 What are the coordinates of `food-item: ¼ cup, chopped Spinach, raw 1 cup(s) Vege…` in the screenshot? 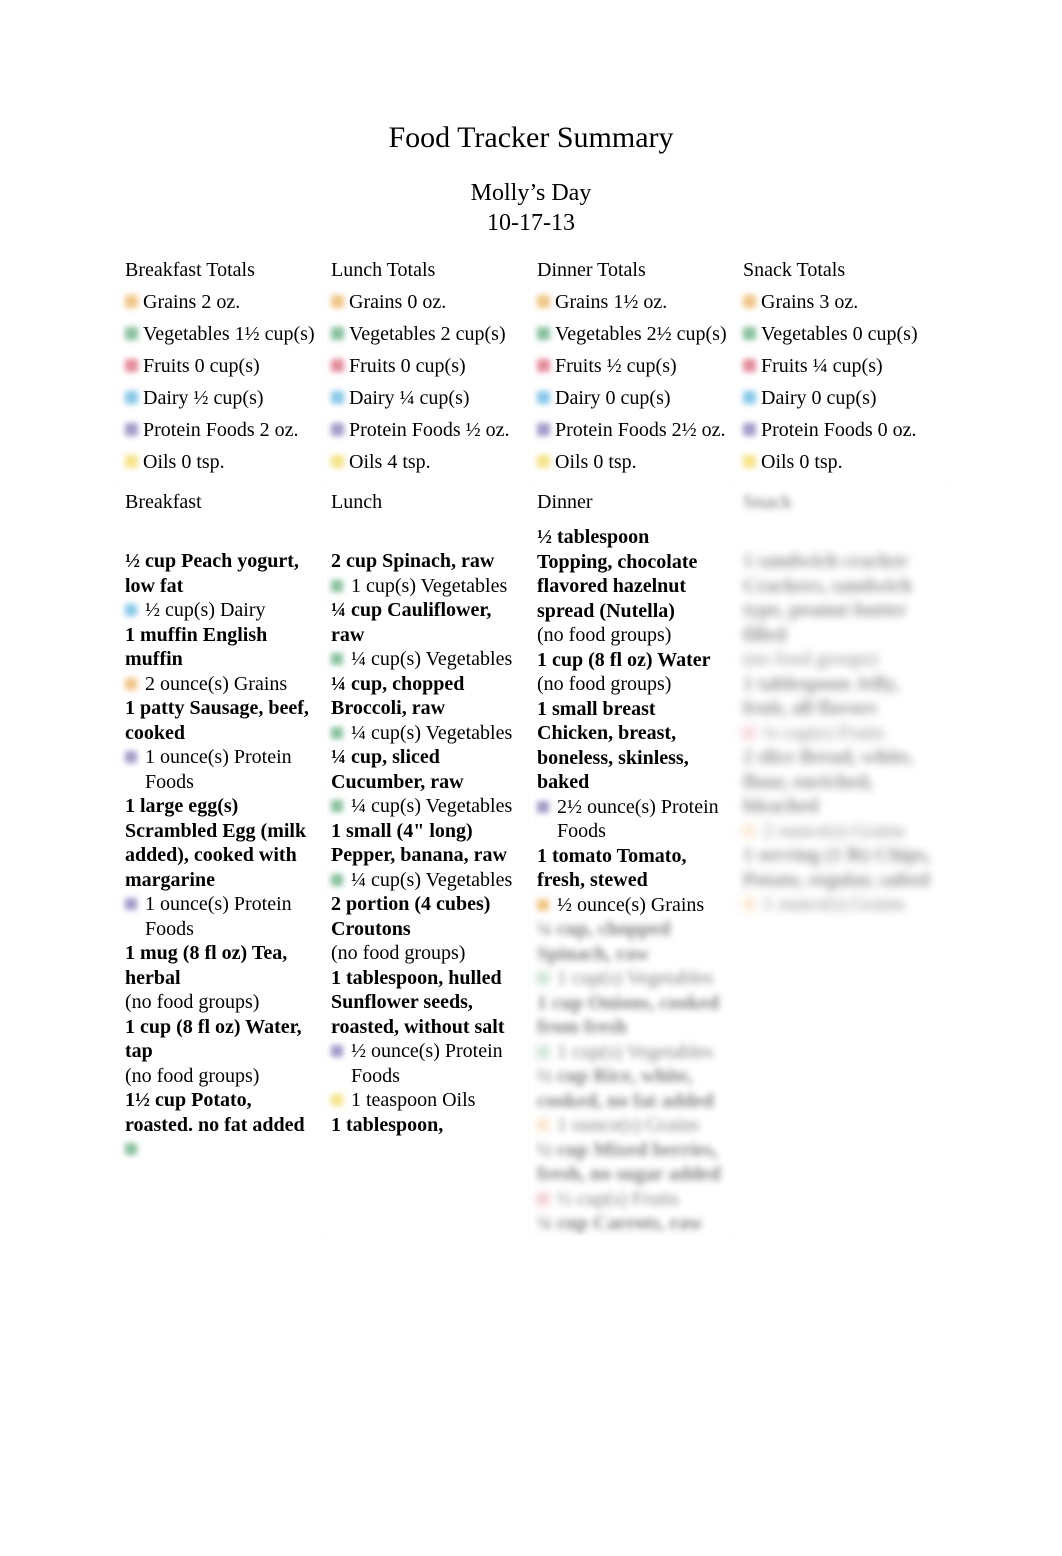 It's located at (631, 954).